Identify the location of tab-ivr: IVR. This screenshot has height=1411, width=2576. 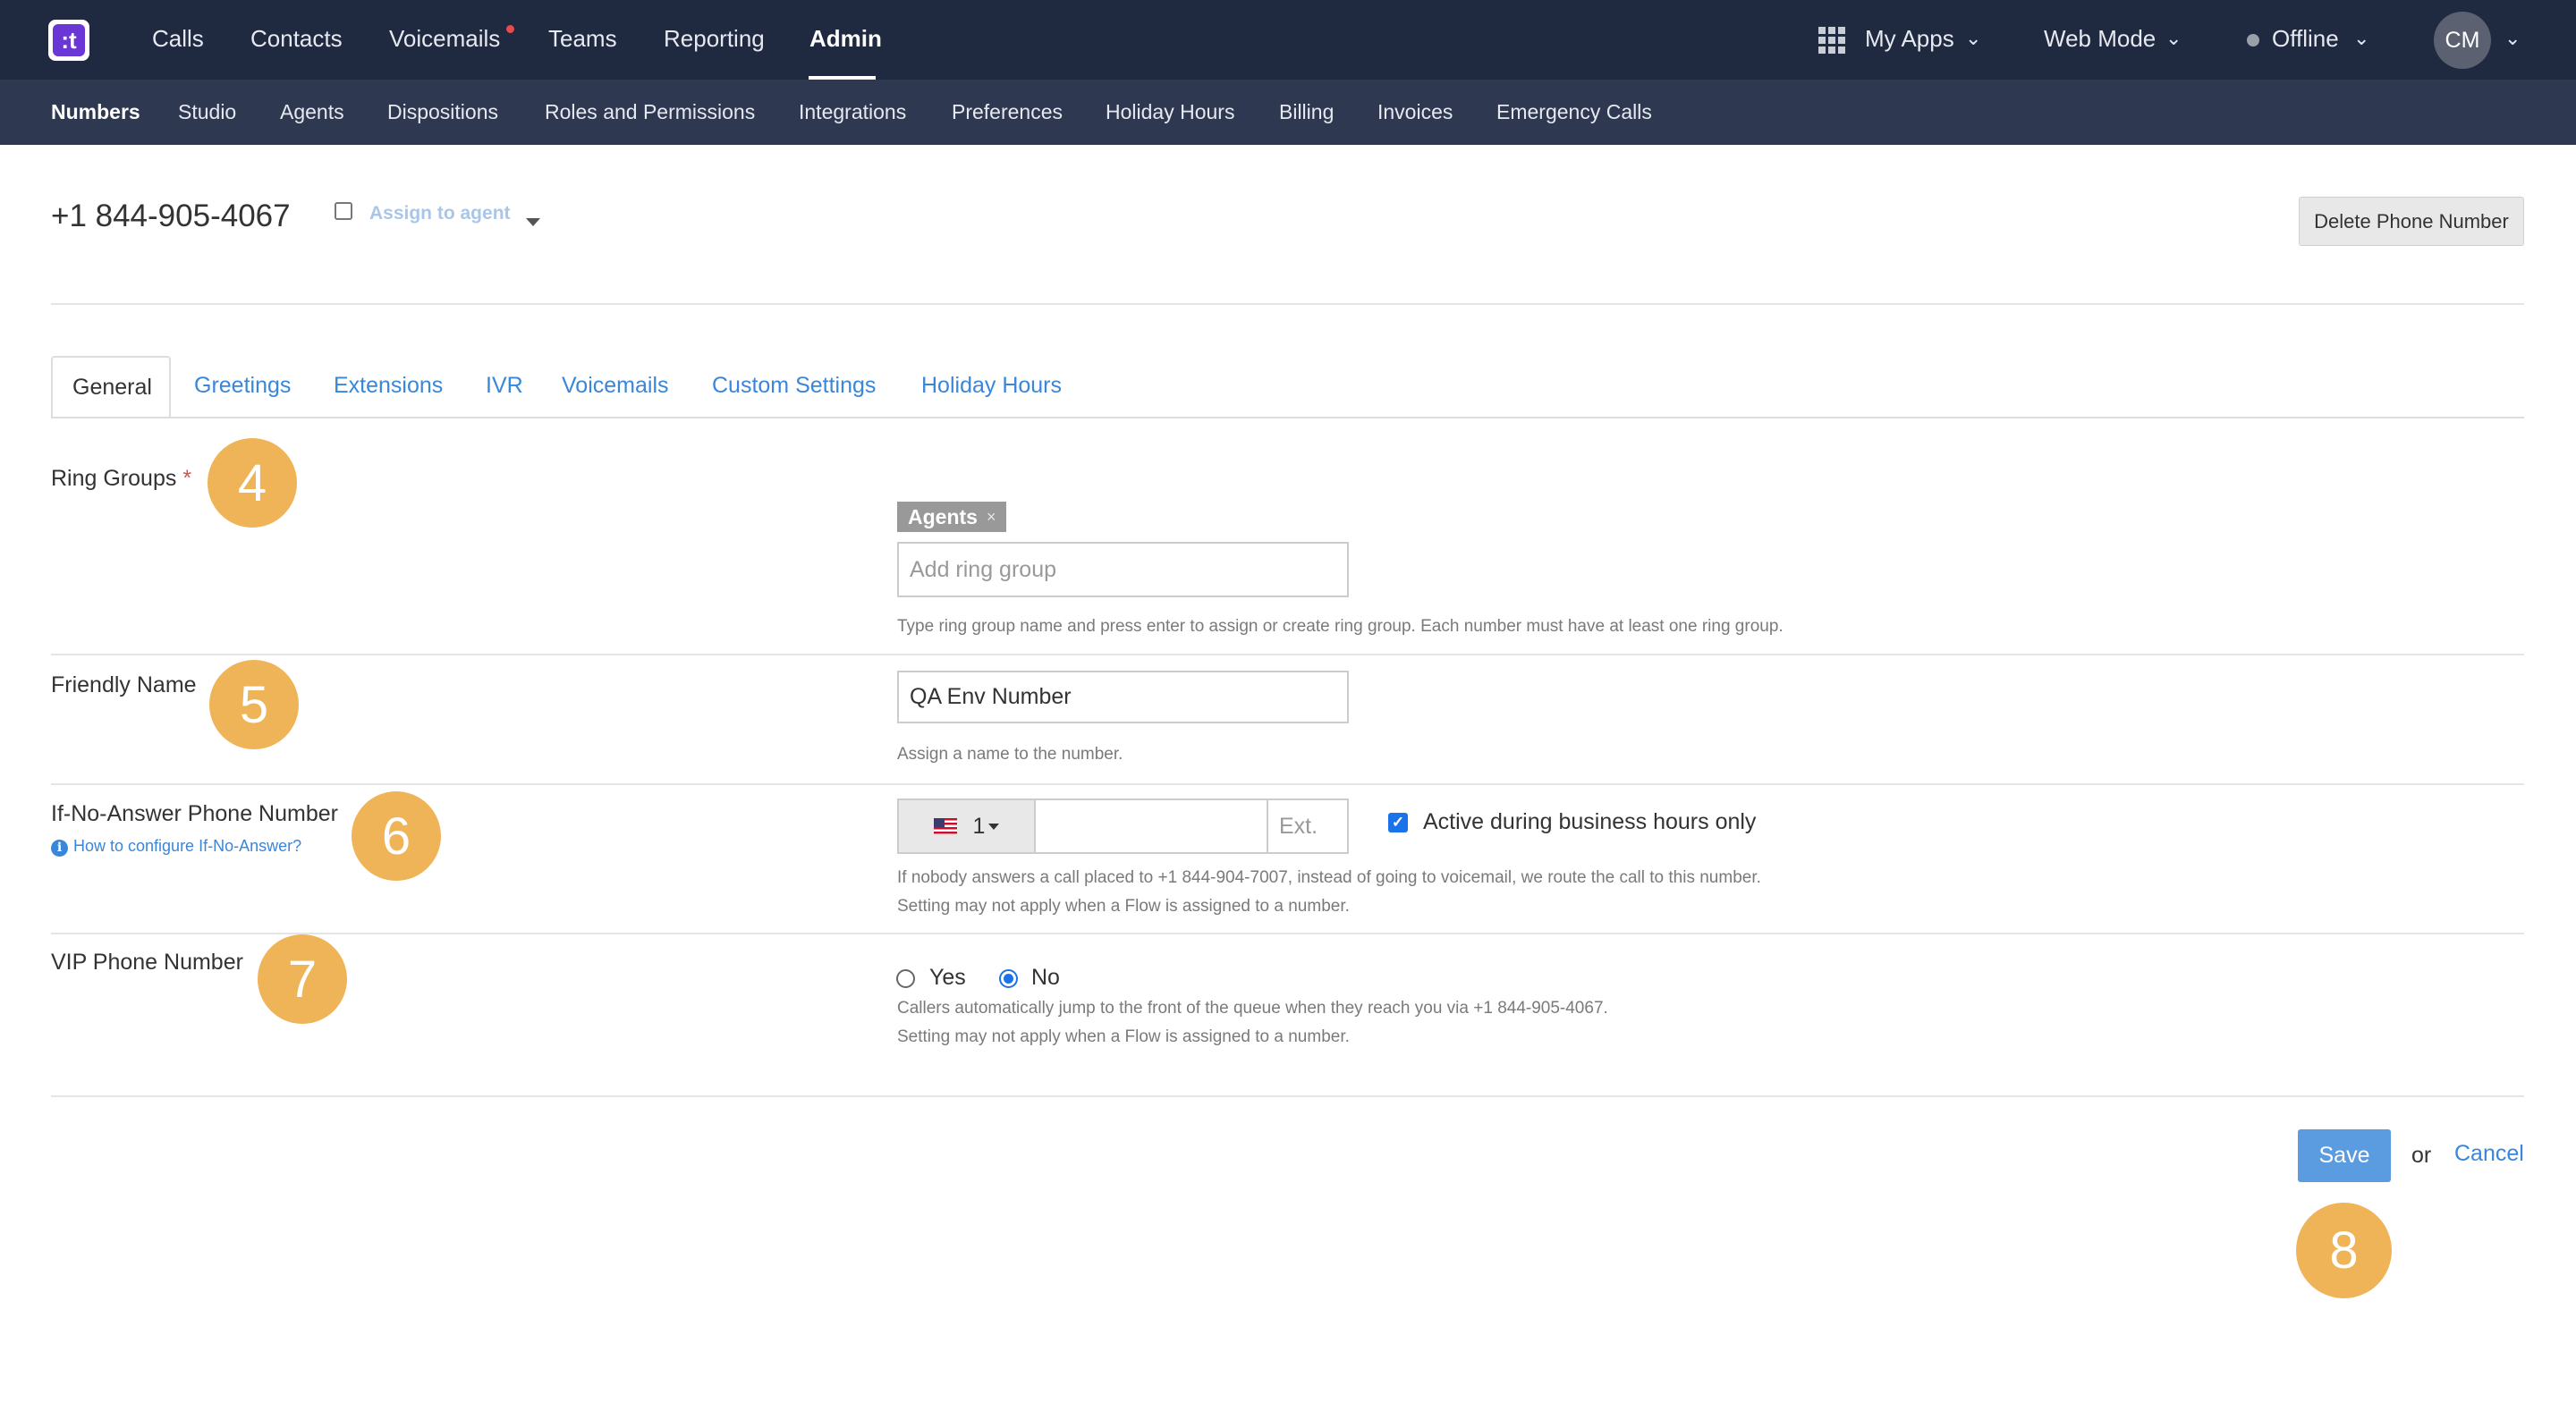
(504, 386).